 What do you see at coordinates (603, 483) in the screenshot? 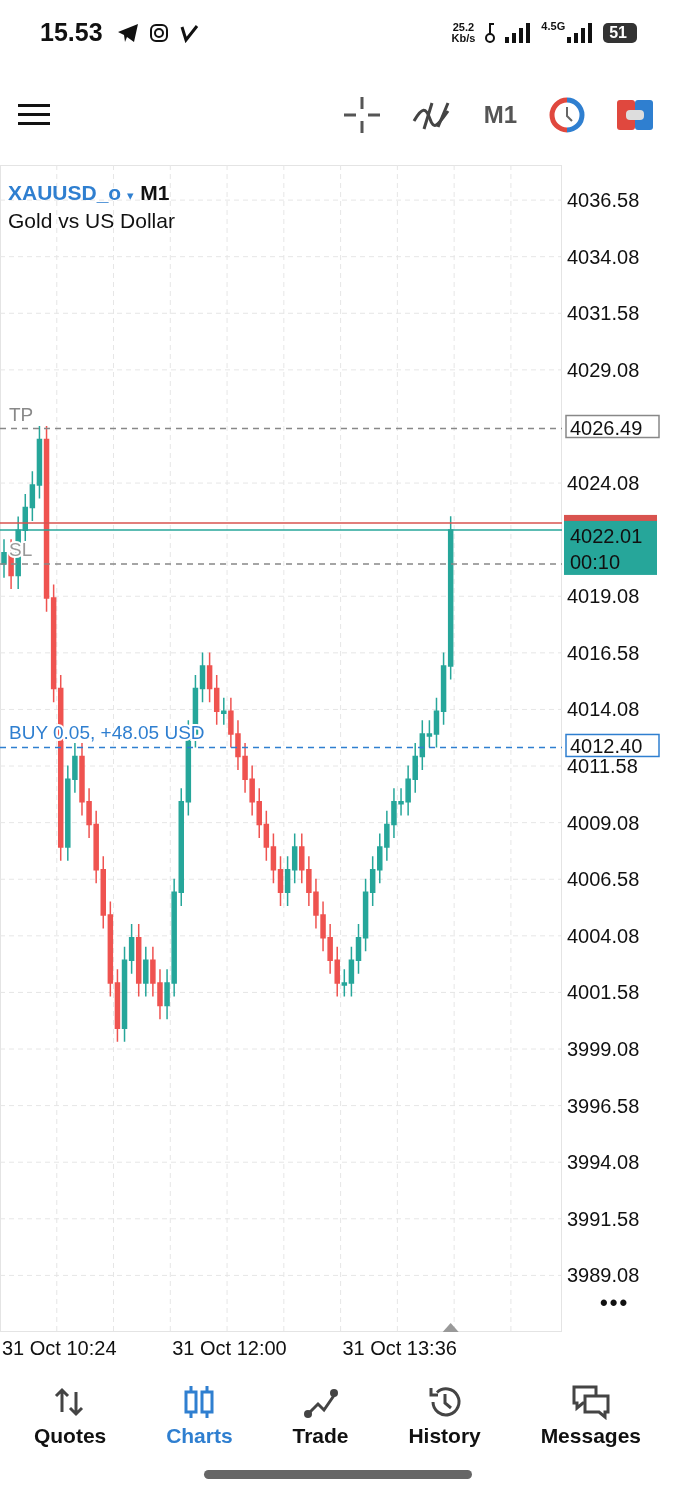
I see `price-label: 4024.08` at bounding box center [603, 483].